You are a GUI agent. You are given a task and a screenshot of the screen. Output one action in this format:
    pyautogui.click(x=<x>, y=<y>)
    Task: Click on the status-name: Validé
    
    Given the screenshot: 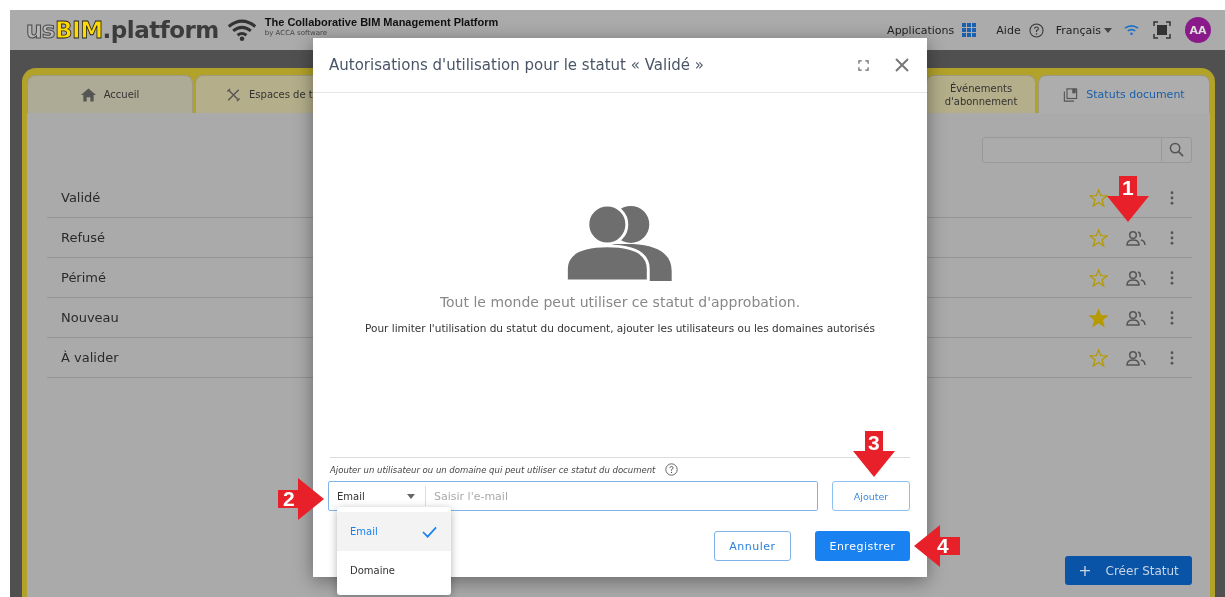 What is the action you would take?
    pyautogui.click(x=81, y=197)
    